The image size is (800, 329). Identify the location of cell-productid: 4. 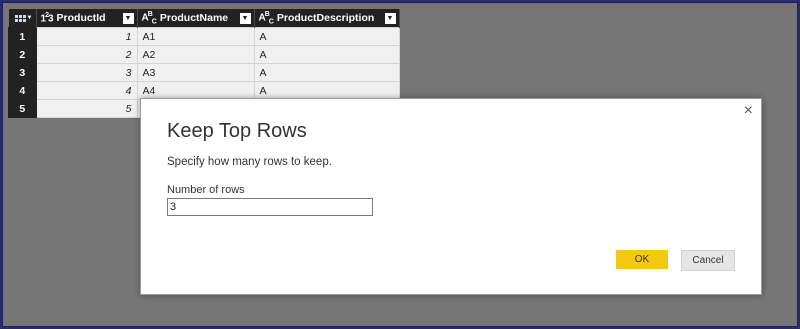
(86, 90).